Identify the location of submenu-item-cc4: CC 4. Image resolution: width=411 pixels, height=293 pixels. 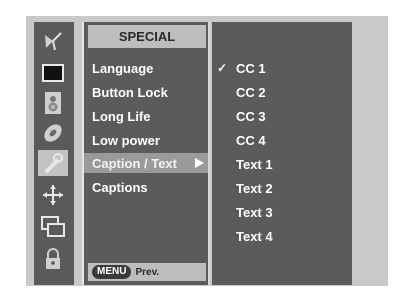
(277, 140).